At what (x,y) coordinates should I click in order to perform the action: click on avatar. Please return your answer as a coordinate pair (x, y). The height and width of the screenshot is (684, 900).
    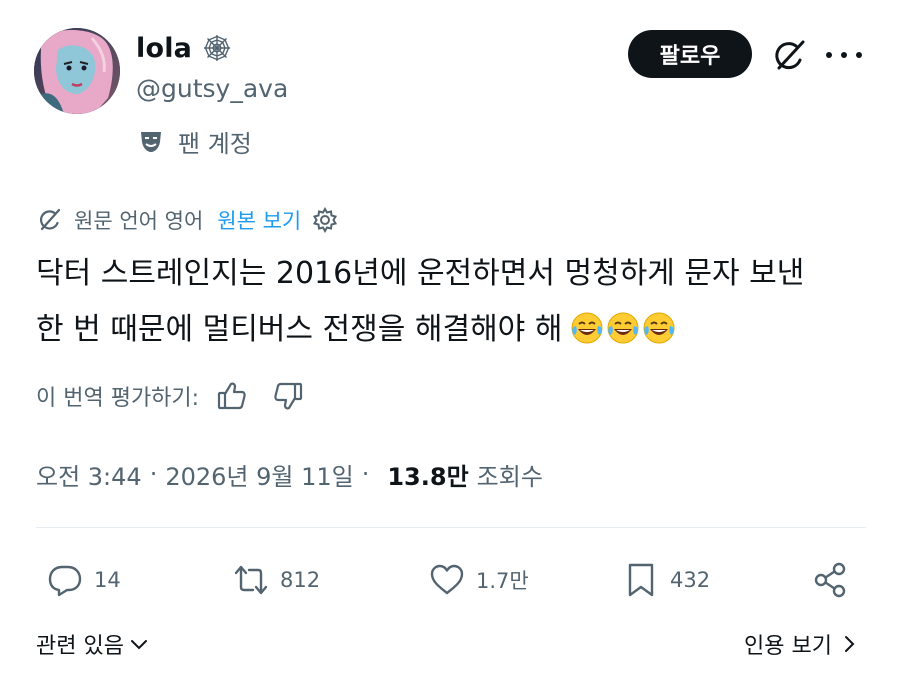
    Looking at the image, I should click on (77, 71).